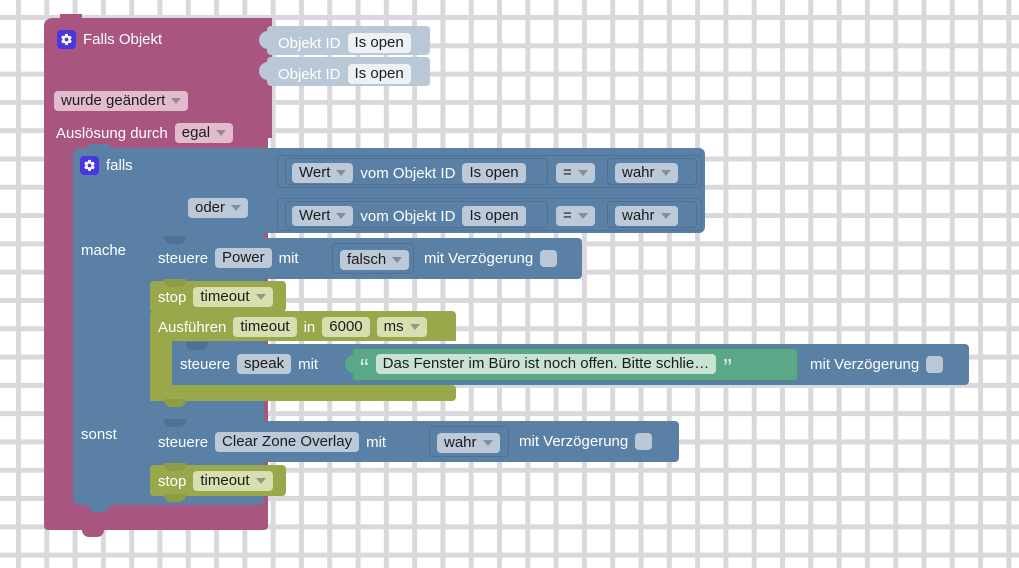 This screenshot has width=1019, height=568. I want to click on speak-delay-row: mit Verzögerung, so click(877, 364).